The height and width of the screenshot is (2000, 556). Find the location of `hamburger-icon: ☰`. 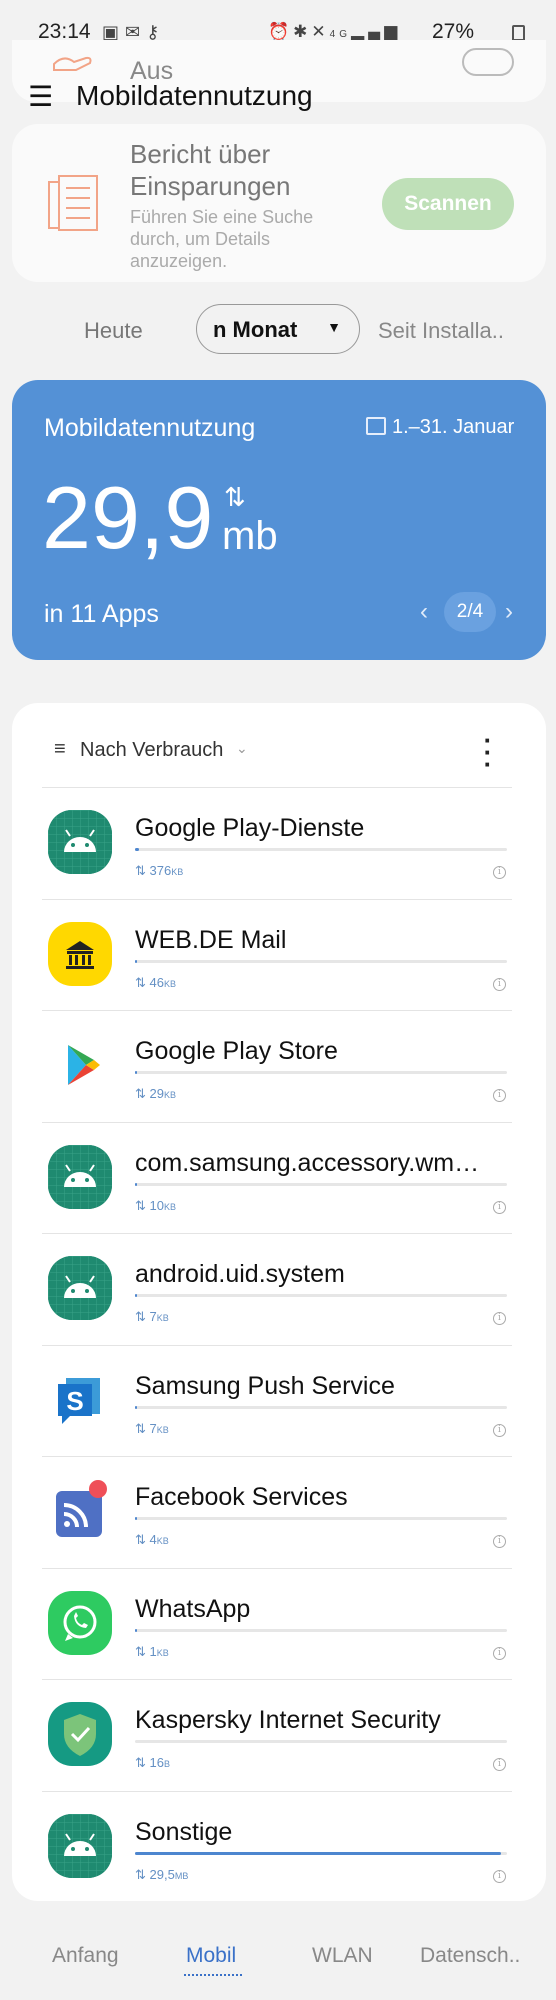

hamburger-icon: ☰ is located at coordinates (40, 96).